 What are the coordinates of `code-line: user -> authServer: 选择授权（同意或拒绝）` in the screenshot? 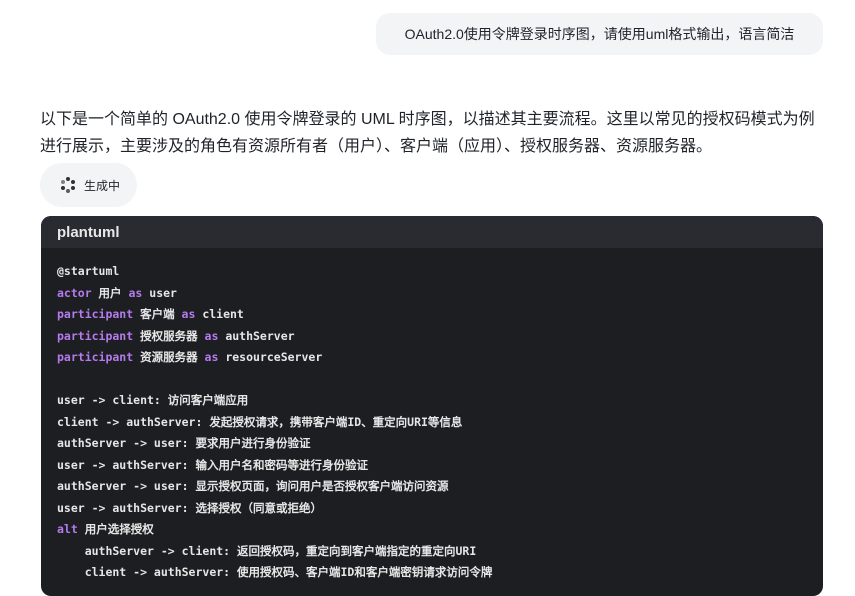 It's located at (432, 509).